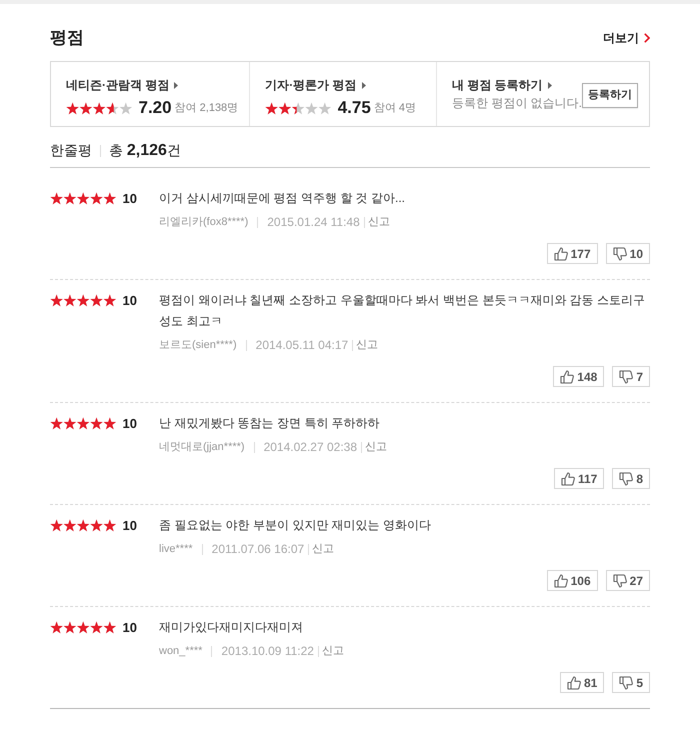 This screenshot has width=700, height=730. What do you see at coordinates (176, 549) in the screenshot?
I see `review-author: live****` at bounding box center [176, 549].